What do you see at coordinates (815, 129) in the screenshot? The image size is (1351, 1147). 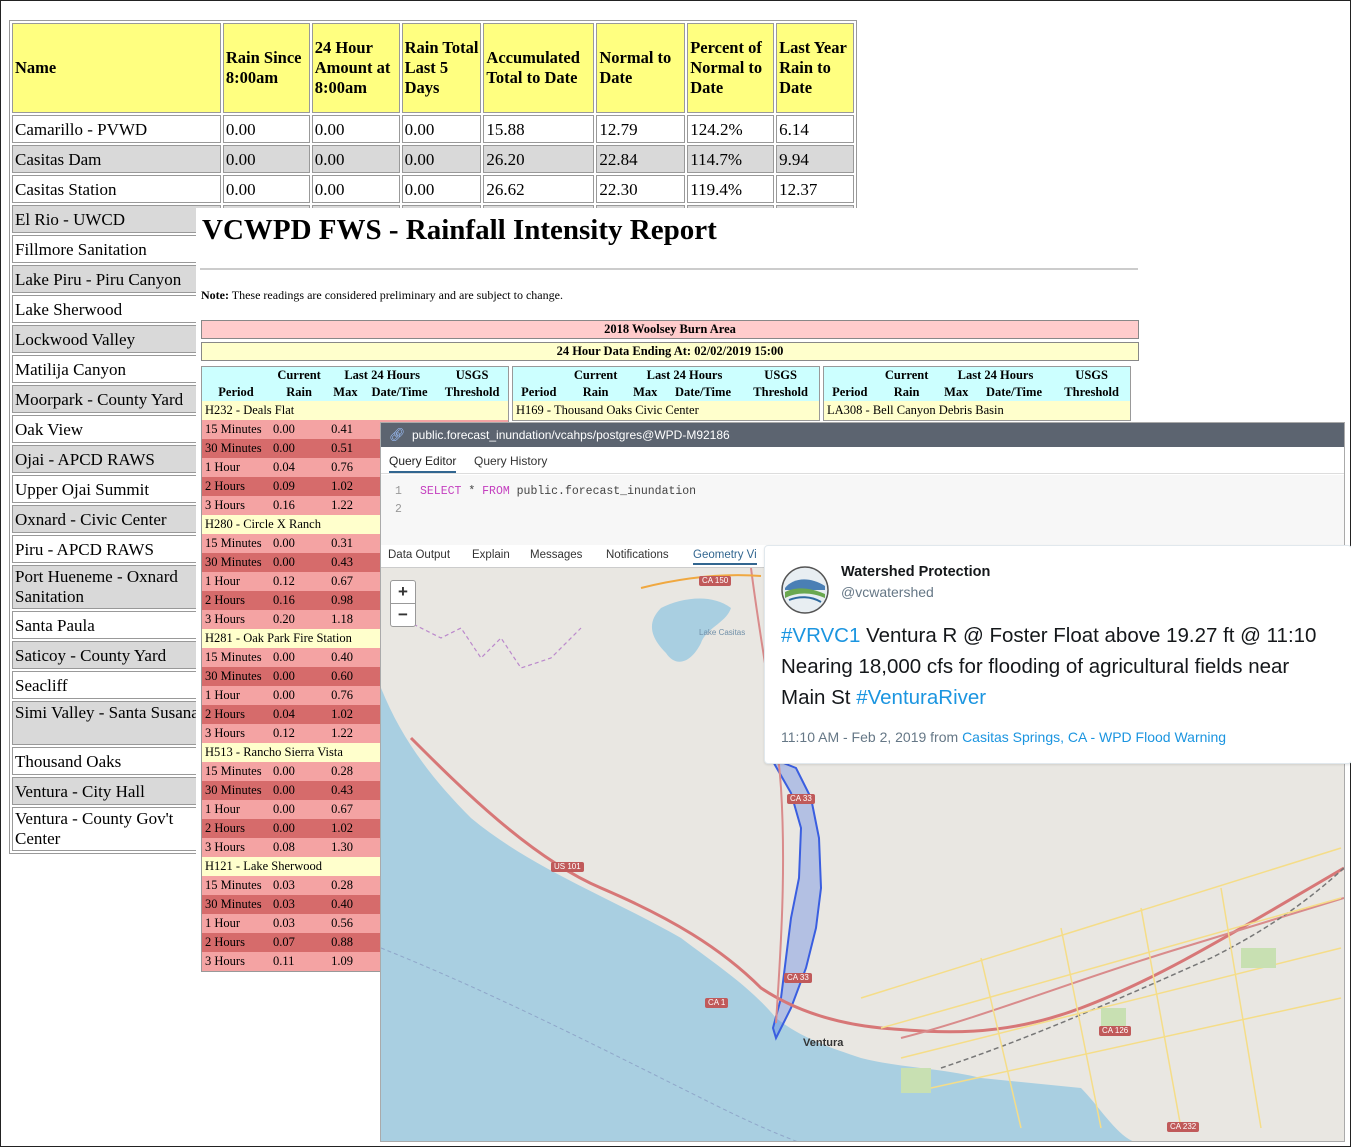 I see `rainfall-value-cell: 6.14` at bounding box center [815, 129].